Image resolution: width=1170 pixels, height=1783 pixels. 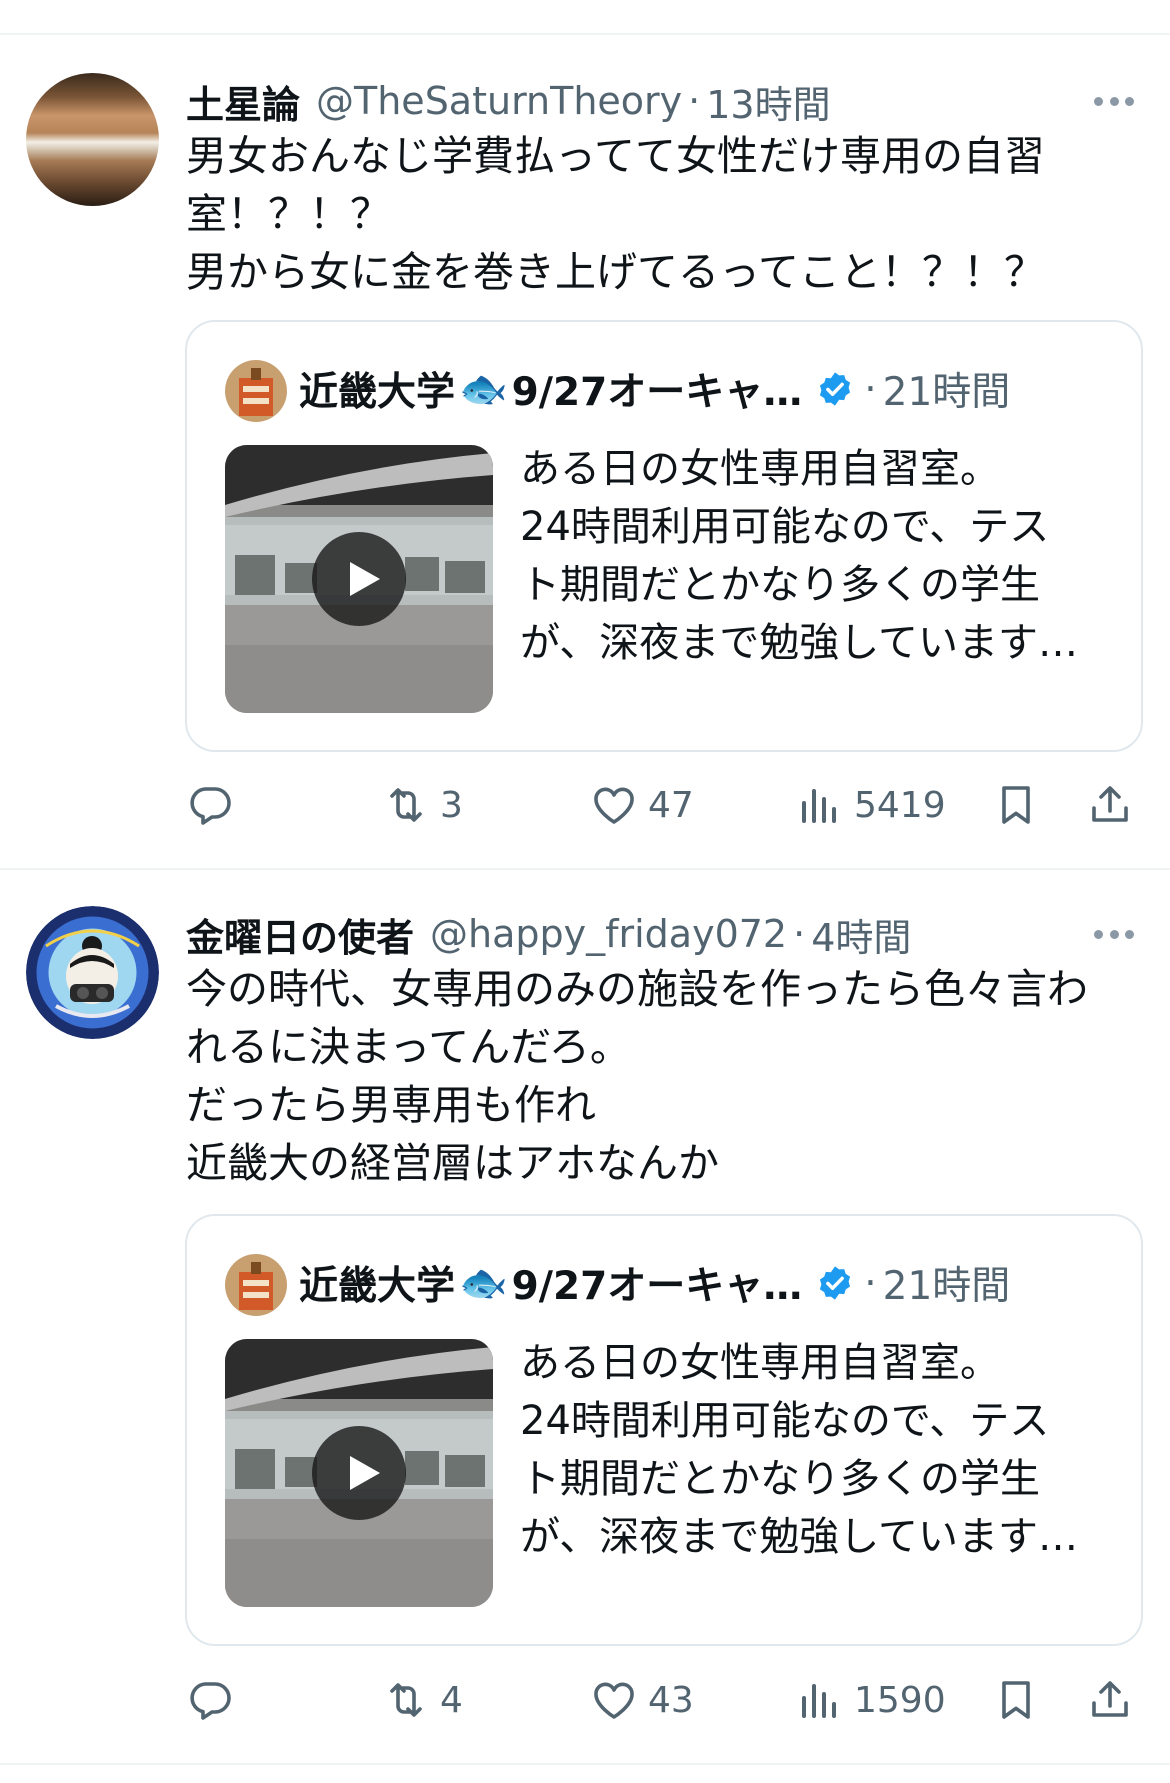 What do you see at coordinates (608, 934) in the screenshot?
I see `author-handle: @happy_friday072` at bounding box center [608, 934].